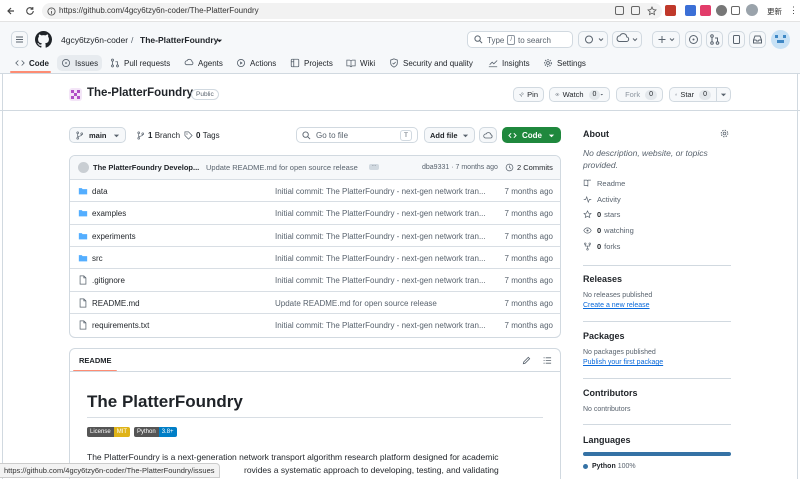  What do you see at coordinates (360, 63) in the screenshot?
I see `tab-wiki: Wiki` at bounding box center [360, 63].